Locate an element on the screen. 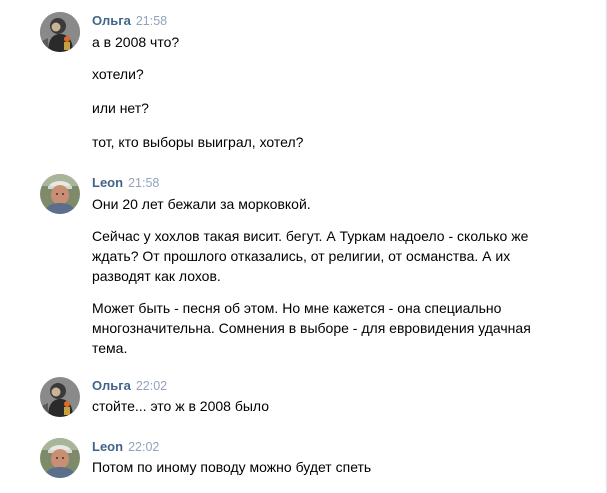 The image size is (607, 493). message-text: Они 20 лет бежали за морковкой. is located at coordinates (201, 204).